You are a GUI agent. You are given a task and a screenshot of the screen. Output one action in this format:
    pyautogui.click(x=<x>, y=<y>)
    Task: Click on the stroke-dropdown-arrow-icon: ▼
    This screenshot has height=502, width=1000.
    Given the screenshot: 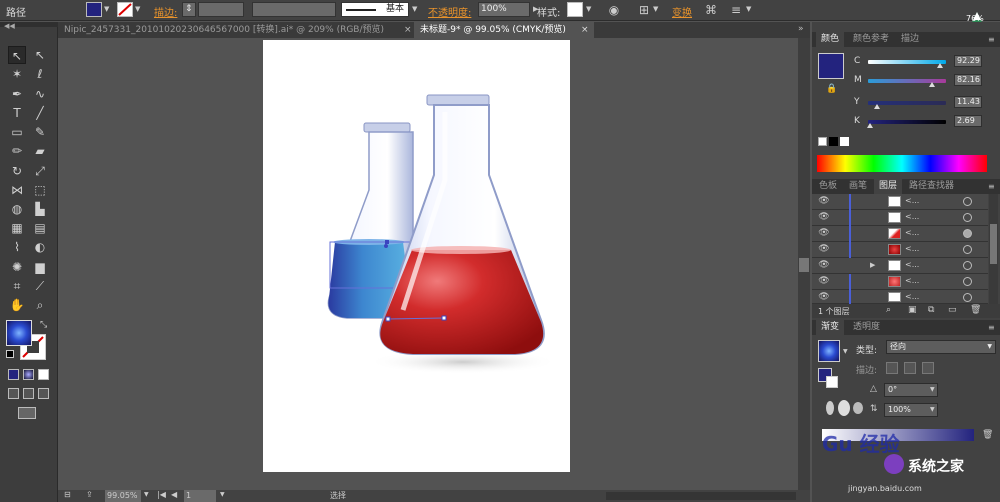 What is the action you would take?
    pyautogui.click(x=137, y=9)
    